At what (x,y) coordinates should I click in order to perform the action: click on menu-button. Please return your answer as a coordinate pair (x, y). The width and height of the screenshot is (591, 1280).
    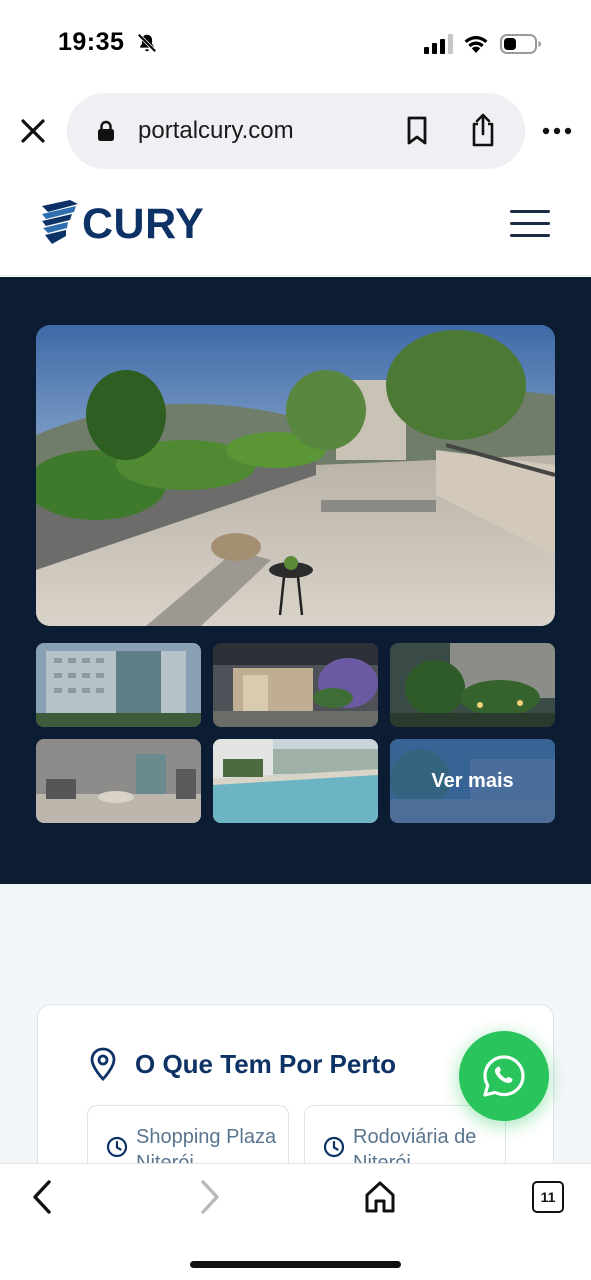
    Looking at the image, I should click on (530, 225).